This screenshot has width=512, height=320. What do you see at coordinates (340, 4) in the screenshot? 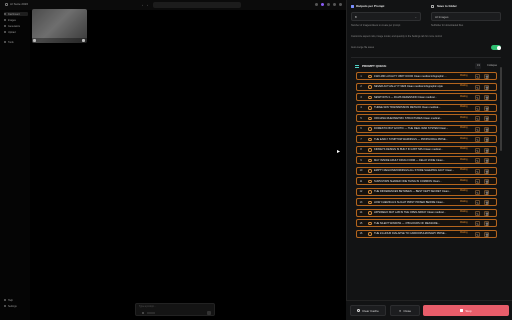
I see `close-window-icon` at bounding box center [340, 4].